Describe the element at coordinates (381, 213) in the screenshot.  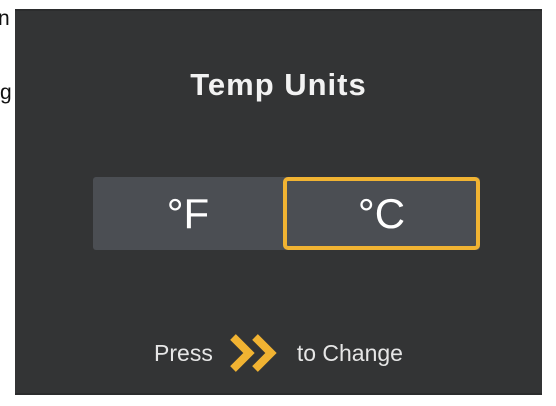
I see `celsius-option-selected: °C` at that location.